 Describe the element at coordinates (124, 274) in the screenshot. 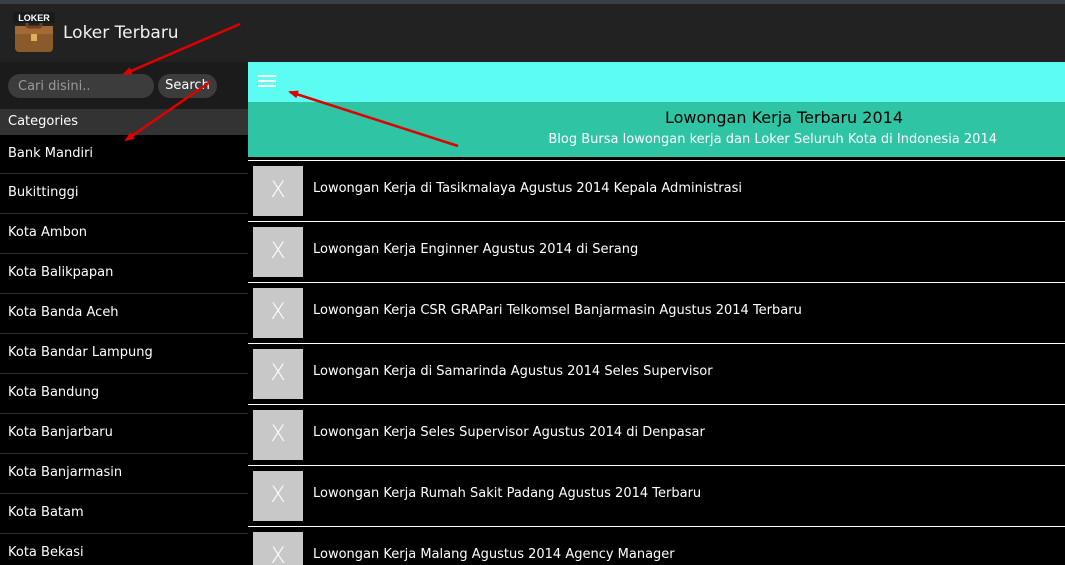

I see `category-item: Kota Balikpapan` at that location.